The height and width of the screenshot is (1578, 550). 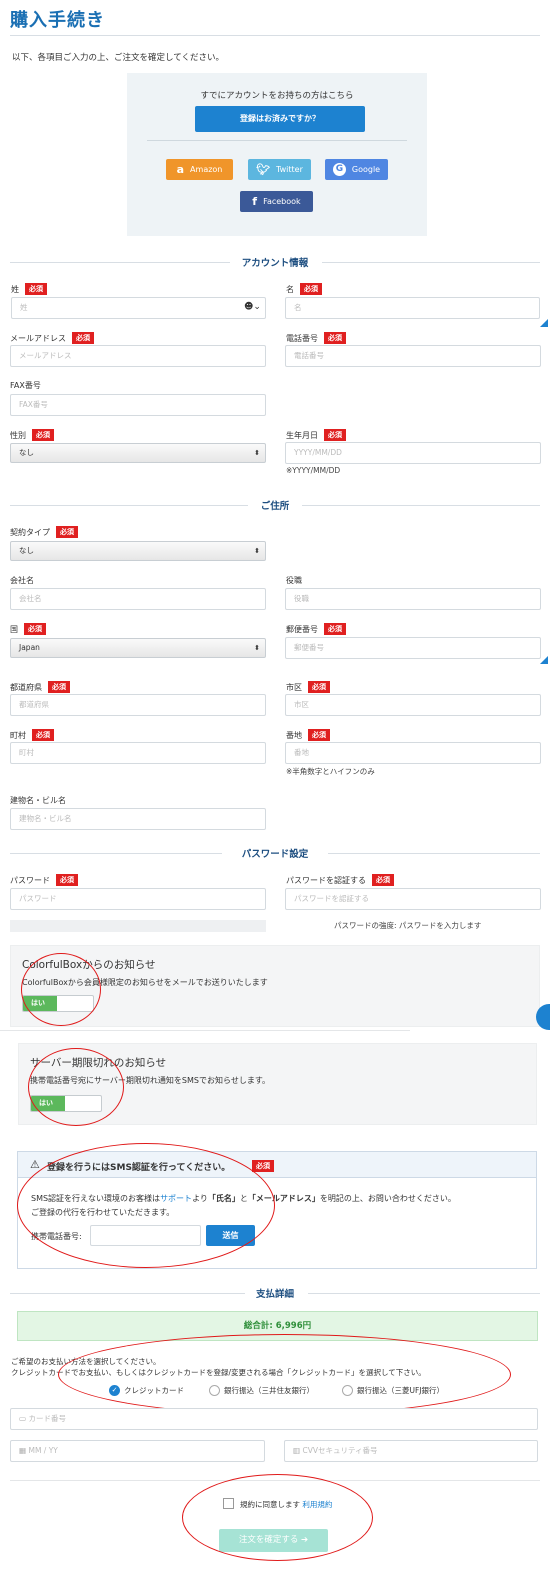 What do you see at coordinates (356, 169) in the screenshot?
I see `google-login-button: G Google` at bounding box center [356, 169].